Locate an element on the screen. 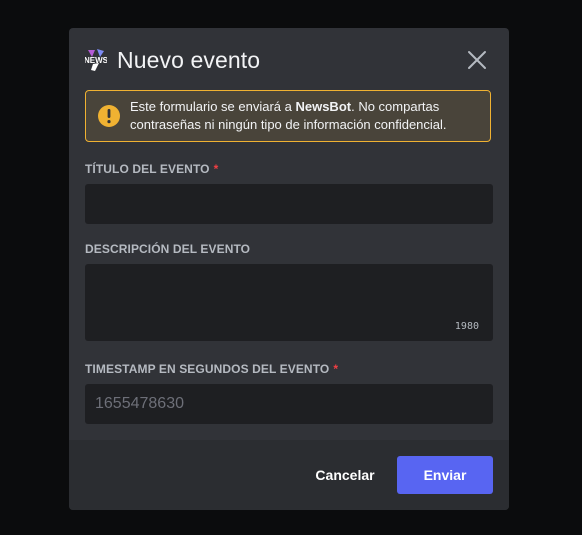  event-description-wrapper: 1980 is located at coordinates (289, 302).